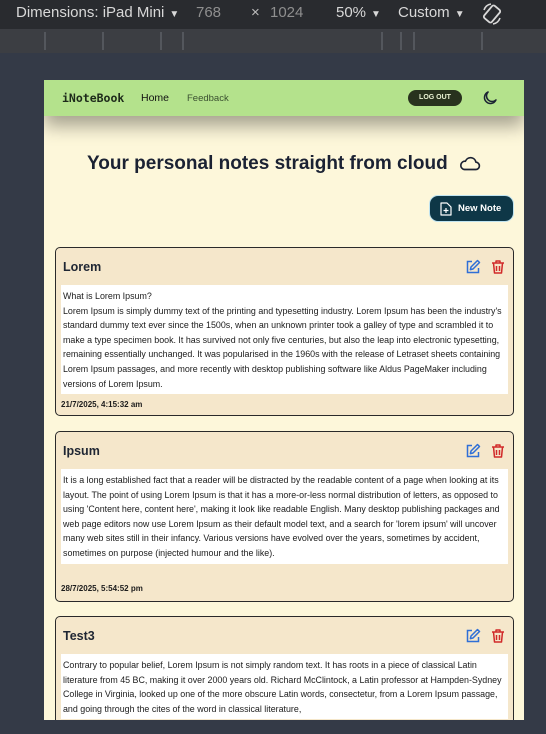 The height and width of the screenshot is (734, 546). Describe the element at coordinates (284, 635) in the screenshot. I see `note-header: Test3` at that location.